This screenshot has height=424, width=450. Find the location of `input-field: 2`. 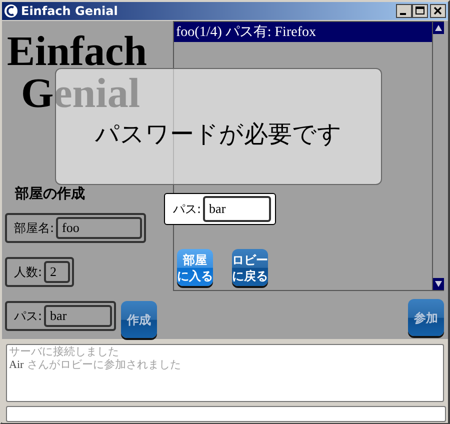

input-field: 2 is located at coordinates (57, 272).